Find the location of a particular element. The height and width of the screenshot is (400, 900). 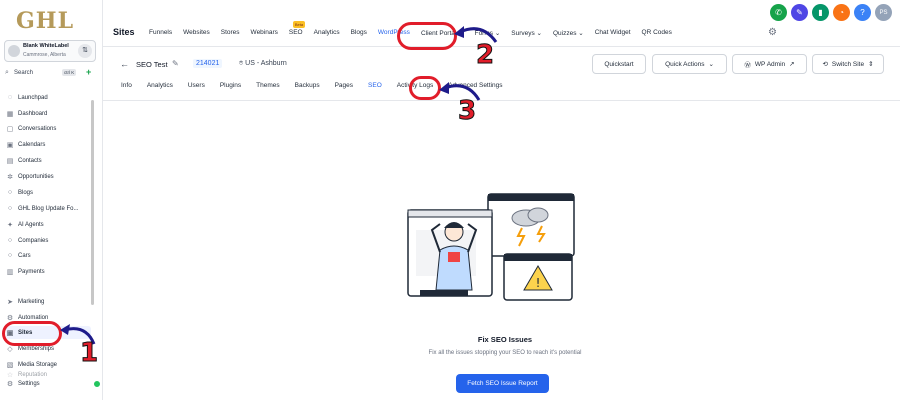

bell-icon: ◔ is located at coordinates (841, 12).